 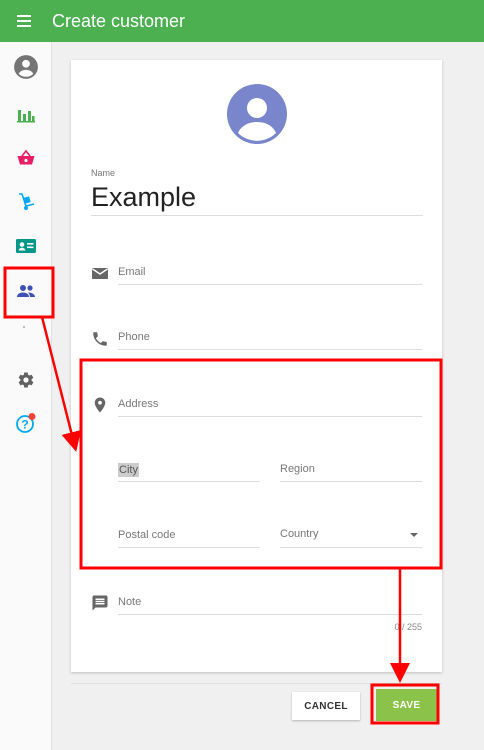 What do you see at coordinates (270, 602) in the screenshot?
I see `note-field` at bounding box center [270, 602].